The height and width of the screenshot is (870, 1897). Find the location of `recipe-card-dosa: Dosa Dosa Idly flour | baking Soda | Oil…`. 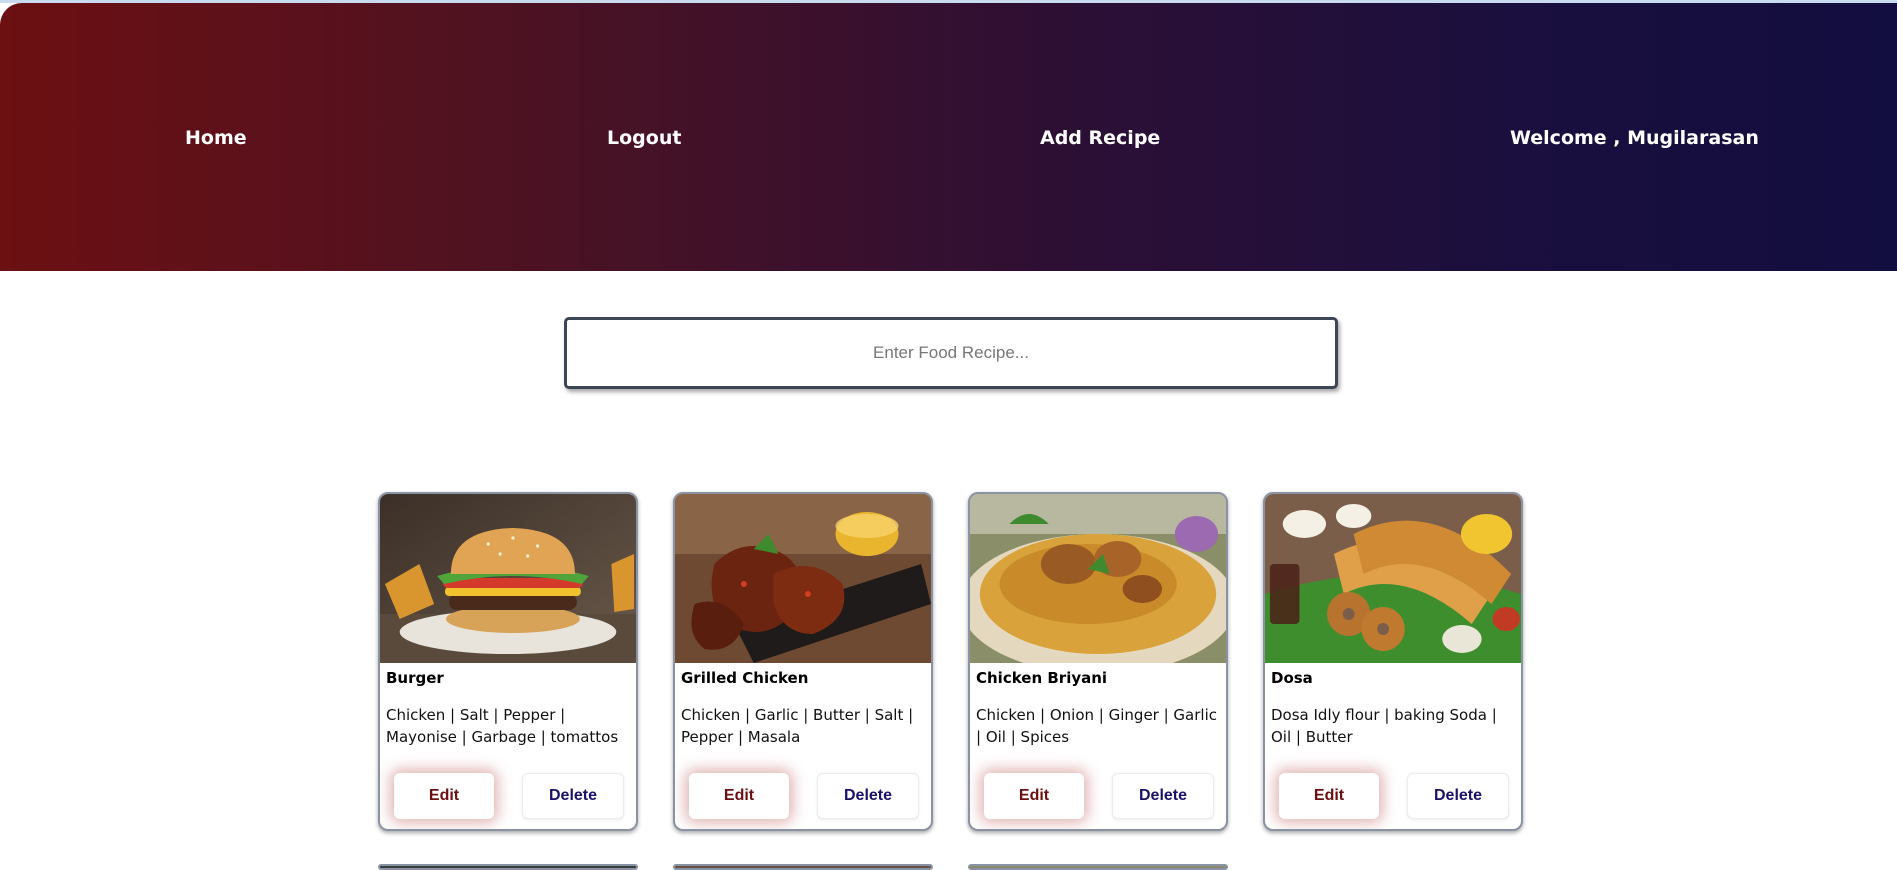

recipe-card-dosa: Dosa Dosa Idly flour | baking Soda | Oil… is located at coordinates (1393, 661).